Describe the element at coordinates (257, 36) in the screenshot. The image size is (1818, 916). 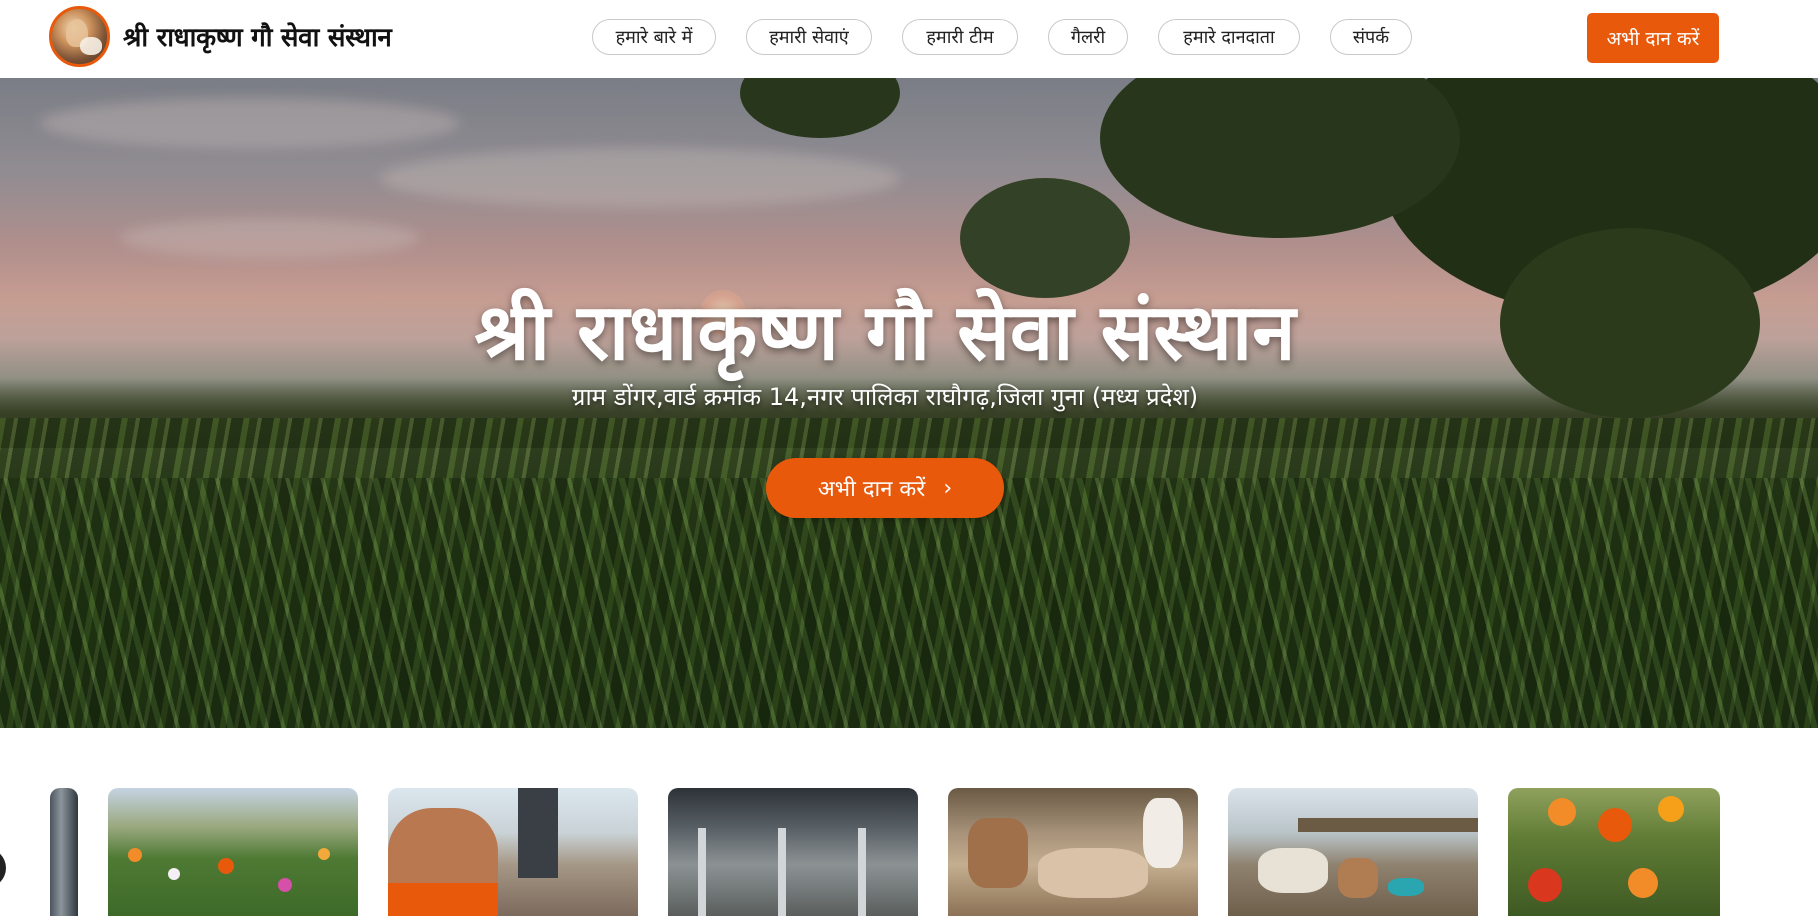
I see `brand-name: श्री राधाकृष्ण गौ सेवा संस्थान` at that location.